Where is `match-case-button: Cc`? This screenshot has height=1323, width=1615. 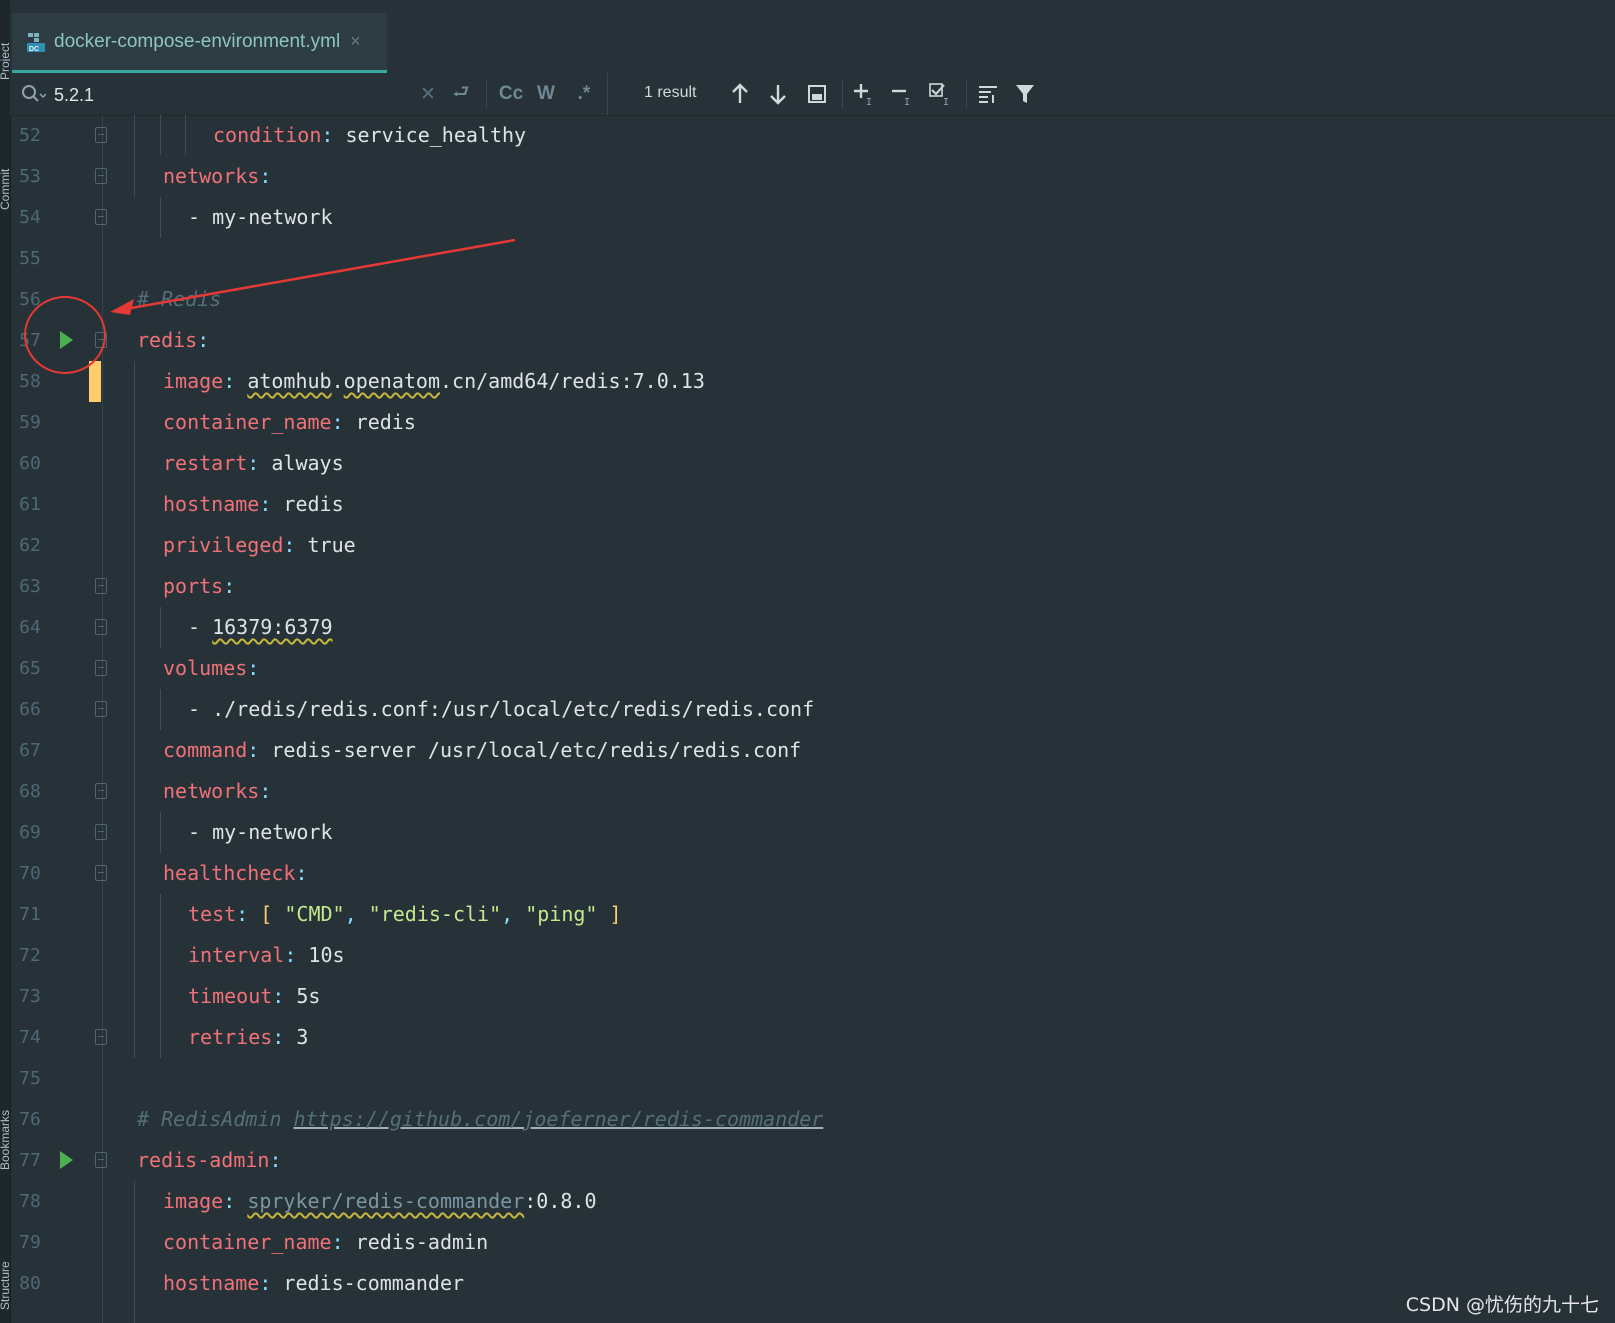 match-case-button: Cc is located at coordinates (511, 94).